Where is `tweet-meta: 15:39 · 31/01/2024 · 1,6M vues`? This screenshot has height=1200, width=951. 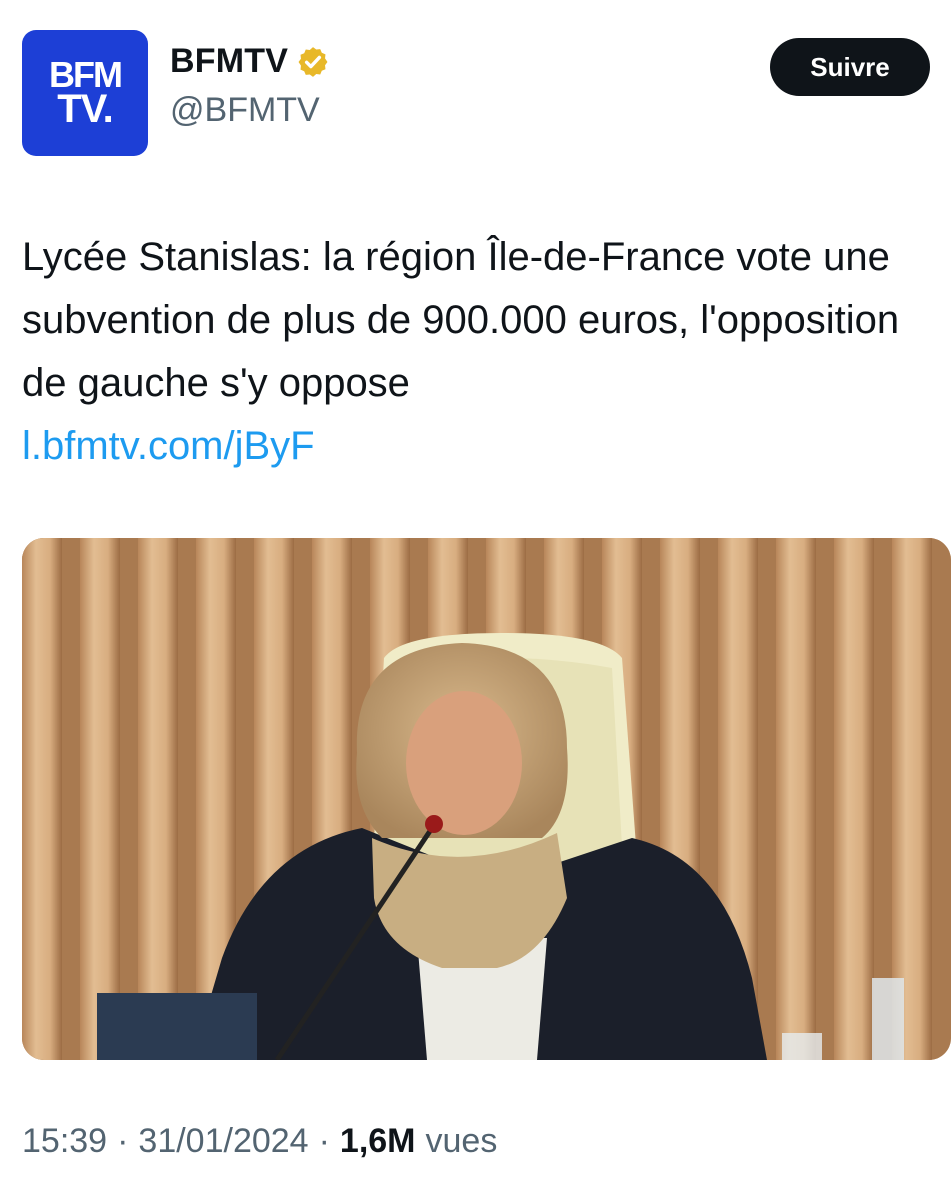 tweet-meta: 15:39 · 31/01/2024 · 1,6M vues is located at coordinates (259, 1141).